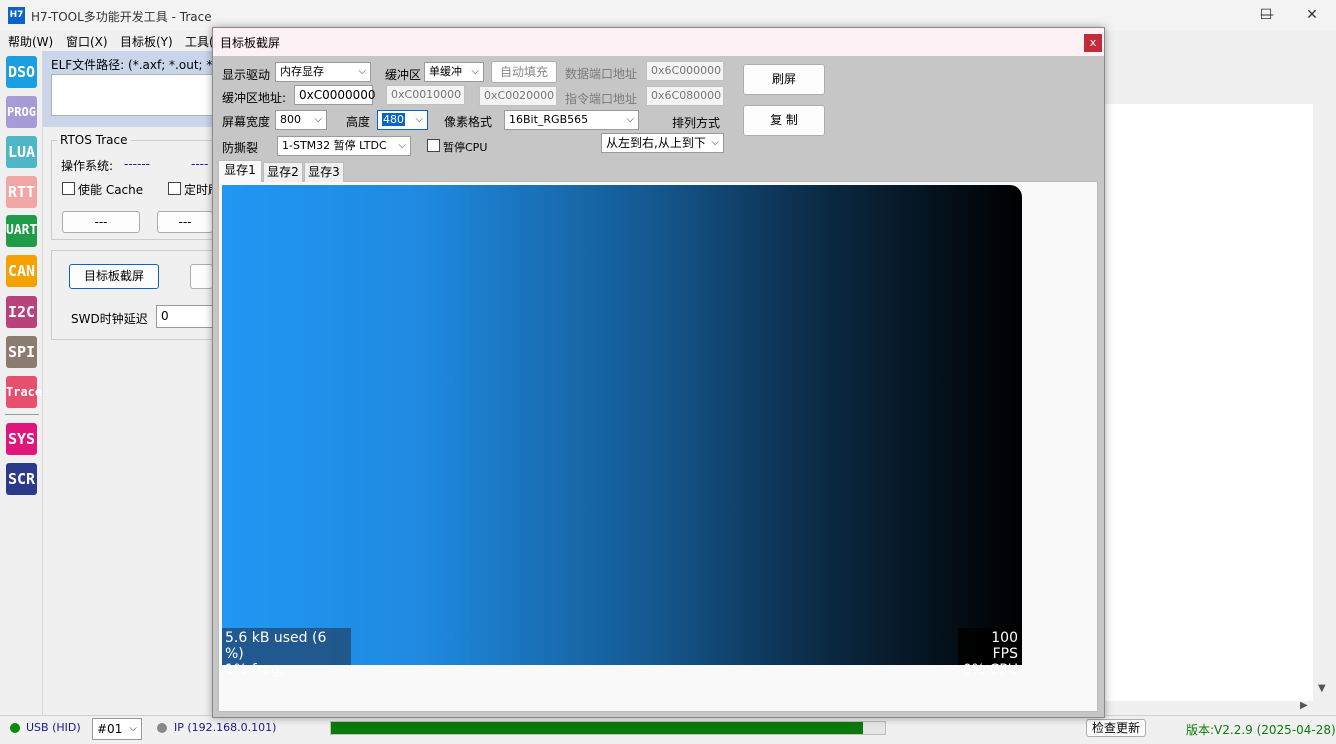  What do you see at coordinates (1261, 730) in the screenshot?
I see `version-label: 版本:V2.2.9 (2025-04-28)` at bounding box center [1261, 730].